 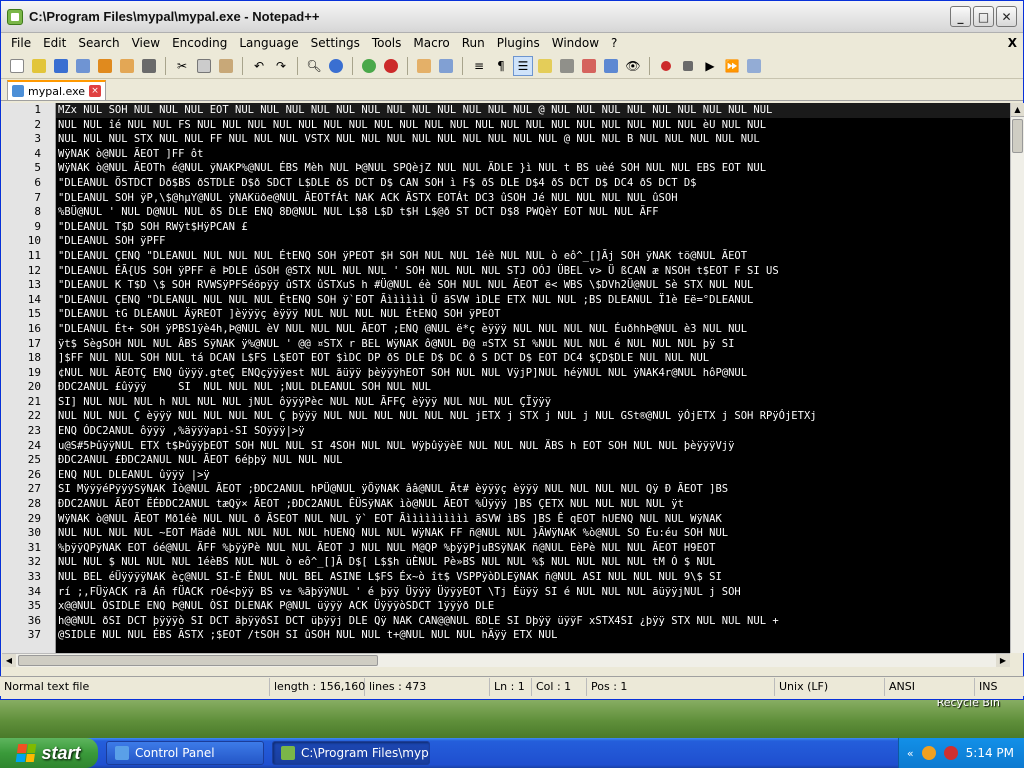 What do you see at coordinates (1006, 16) in the screenshot?
I see `close-button: ✕` at bounding box center [1006, 16].